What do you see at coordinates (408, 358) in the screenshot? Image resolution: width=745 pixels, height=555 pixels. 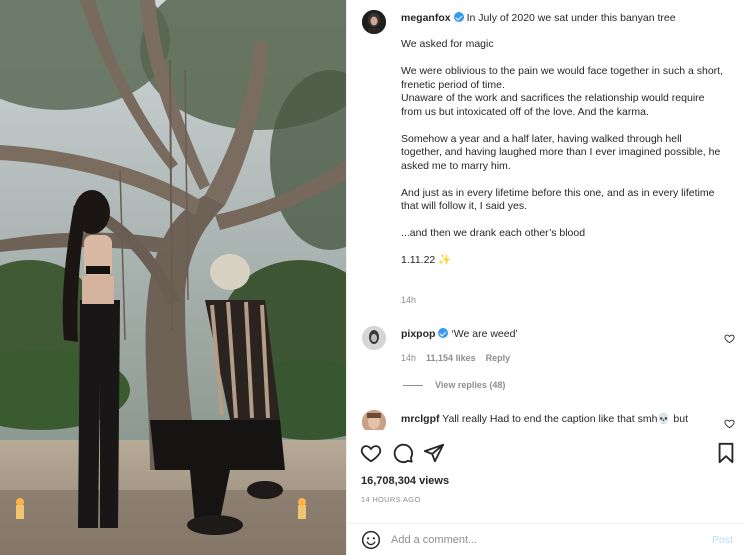 I see `comment-time: 14h` at bounding box center [408, 358].